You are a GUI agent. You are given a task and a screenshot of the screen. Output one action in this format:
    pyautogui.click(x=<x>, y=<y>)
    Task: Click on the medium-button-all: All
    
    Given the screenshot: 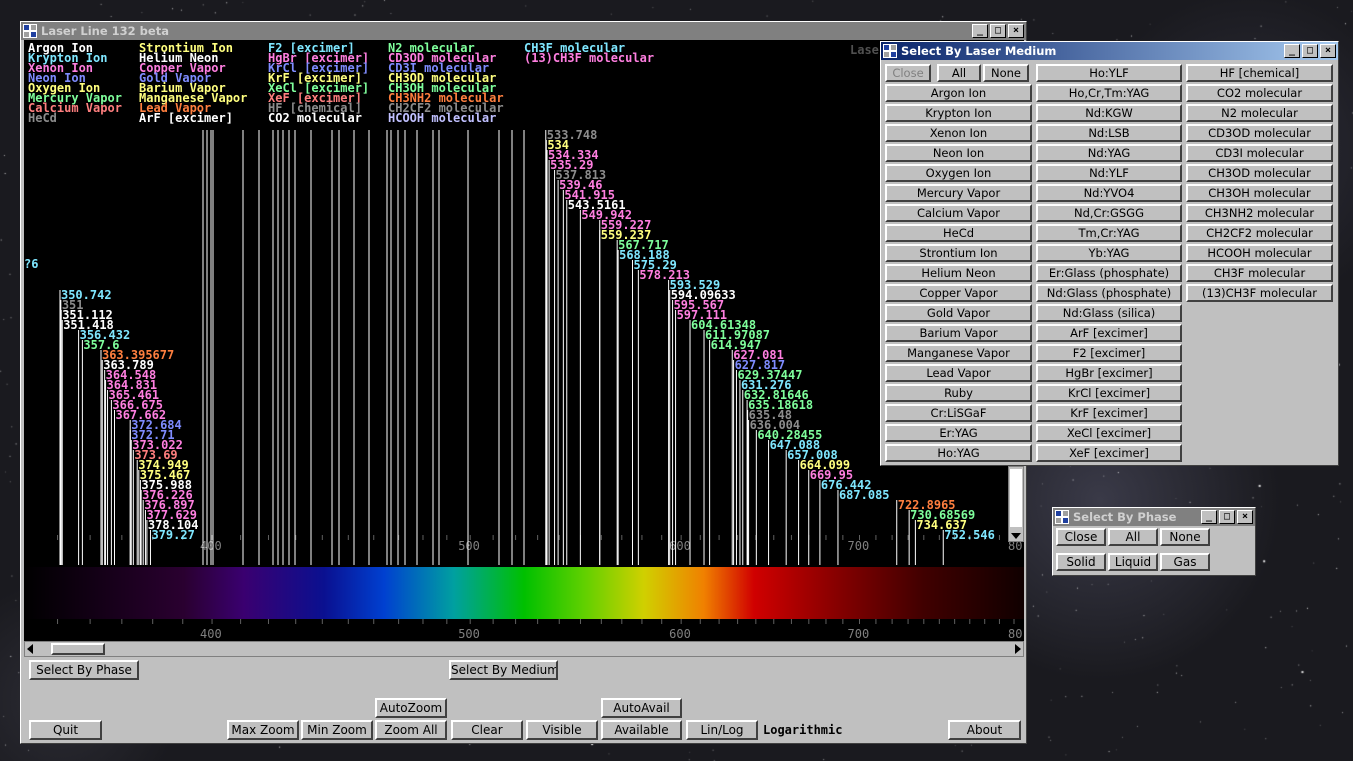 What is the action you would take?
    pyautogui.click(x=959, y=73)
    